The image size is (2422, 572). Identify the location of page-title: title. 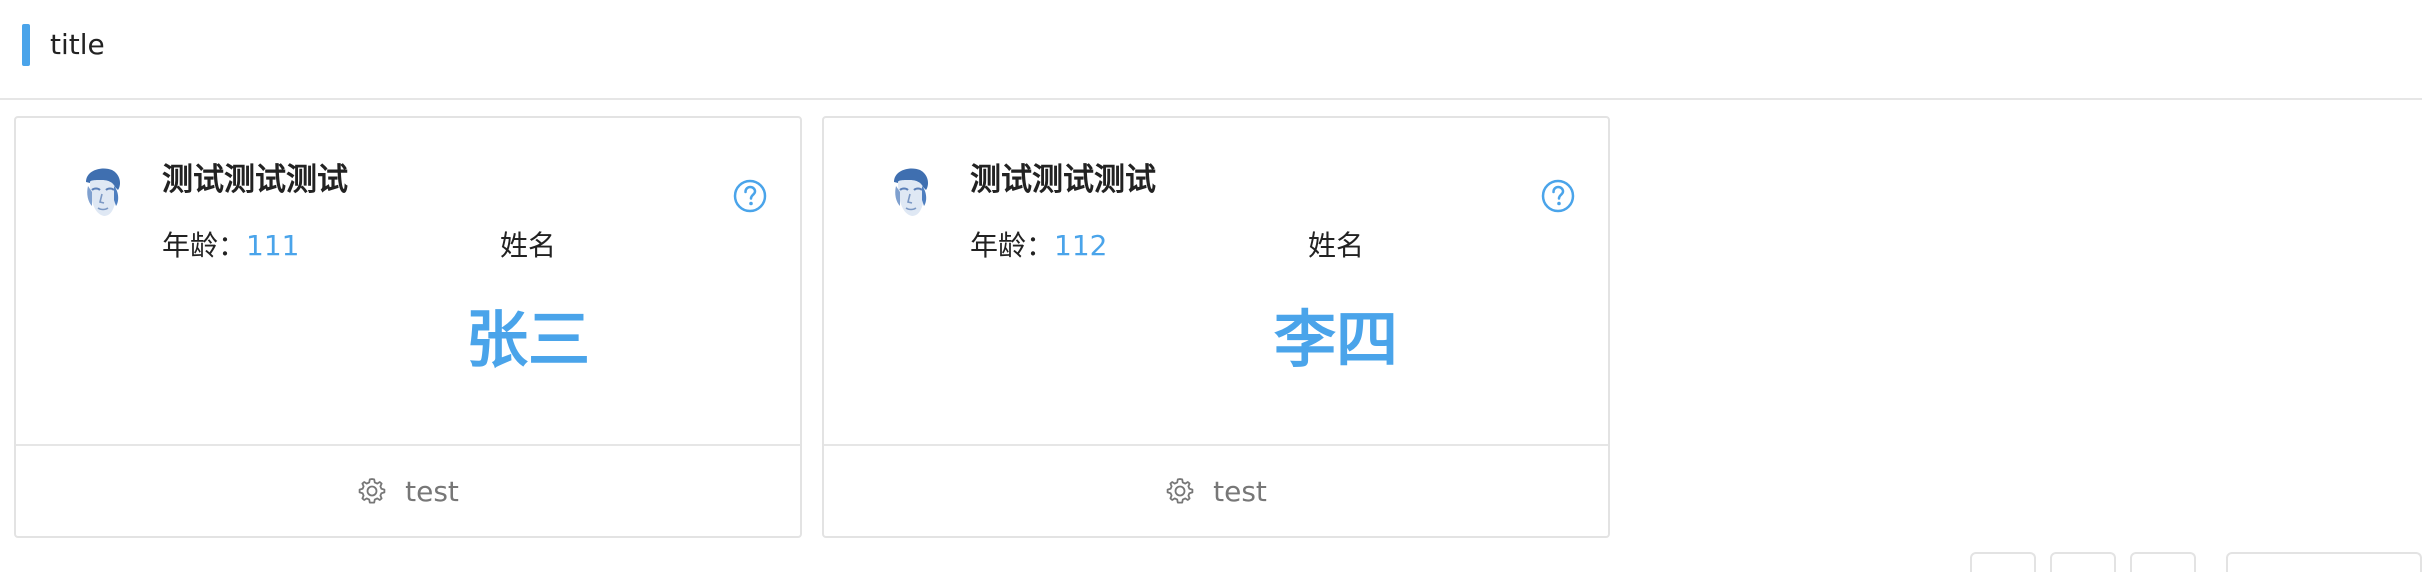
(77, 44).